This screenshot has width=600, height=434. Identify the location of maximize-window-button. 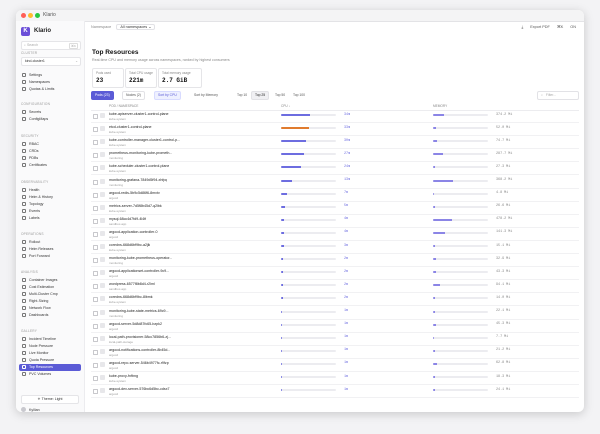
(37, 15).